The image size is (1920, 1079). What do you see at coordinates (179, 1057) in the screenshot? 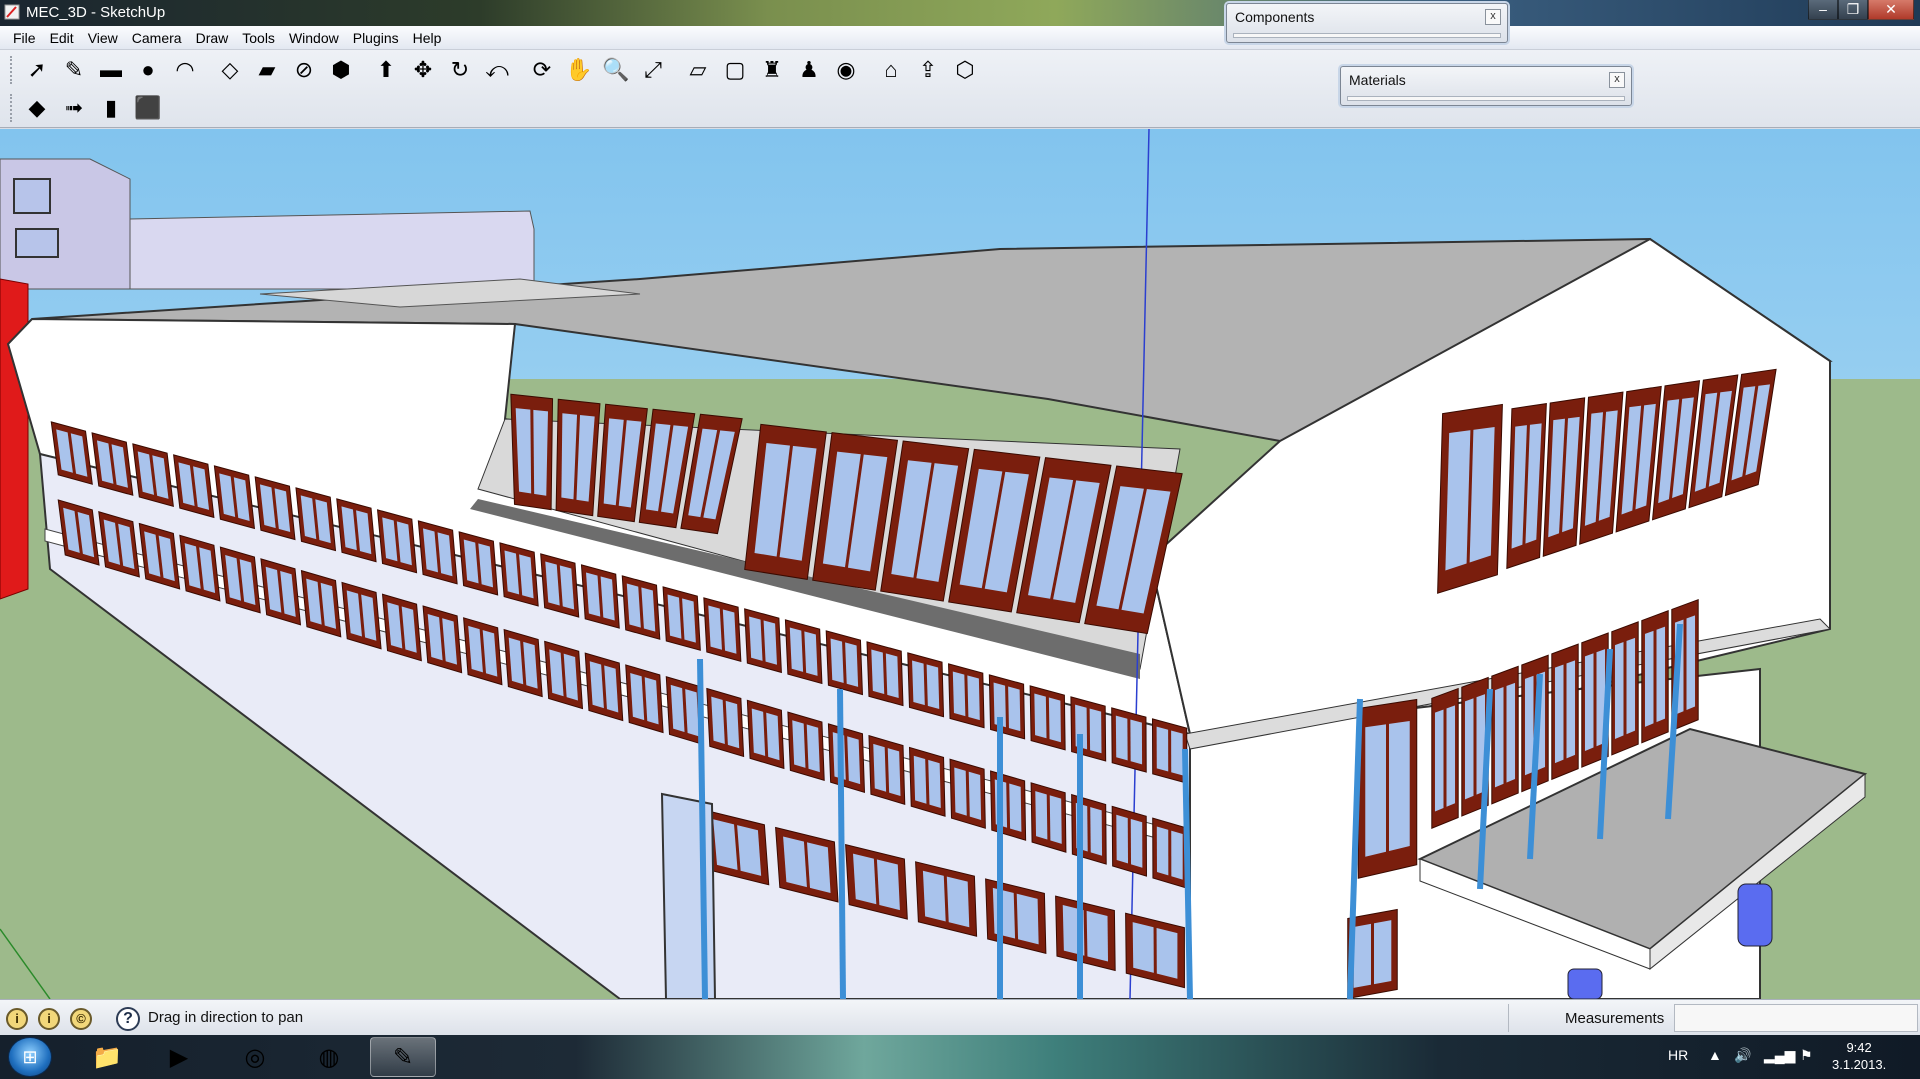
I see `media-player-icon: ▶` at bounding box center [179, 1057].